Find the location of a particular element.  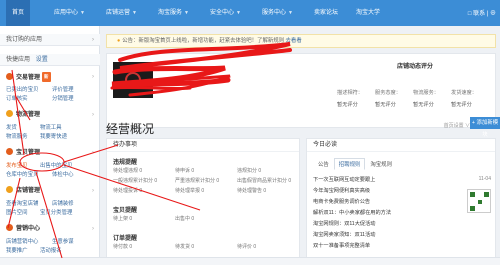

news-item: 下一次互联网互动定要跟上 is located at coordinates (344, 179).